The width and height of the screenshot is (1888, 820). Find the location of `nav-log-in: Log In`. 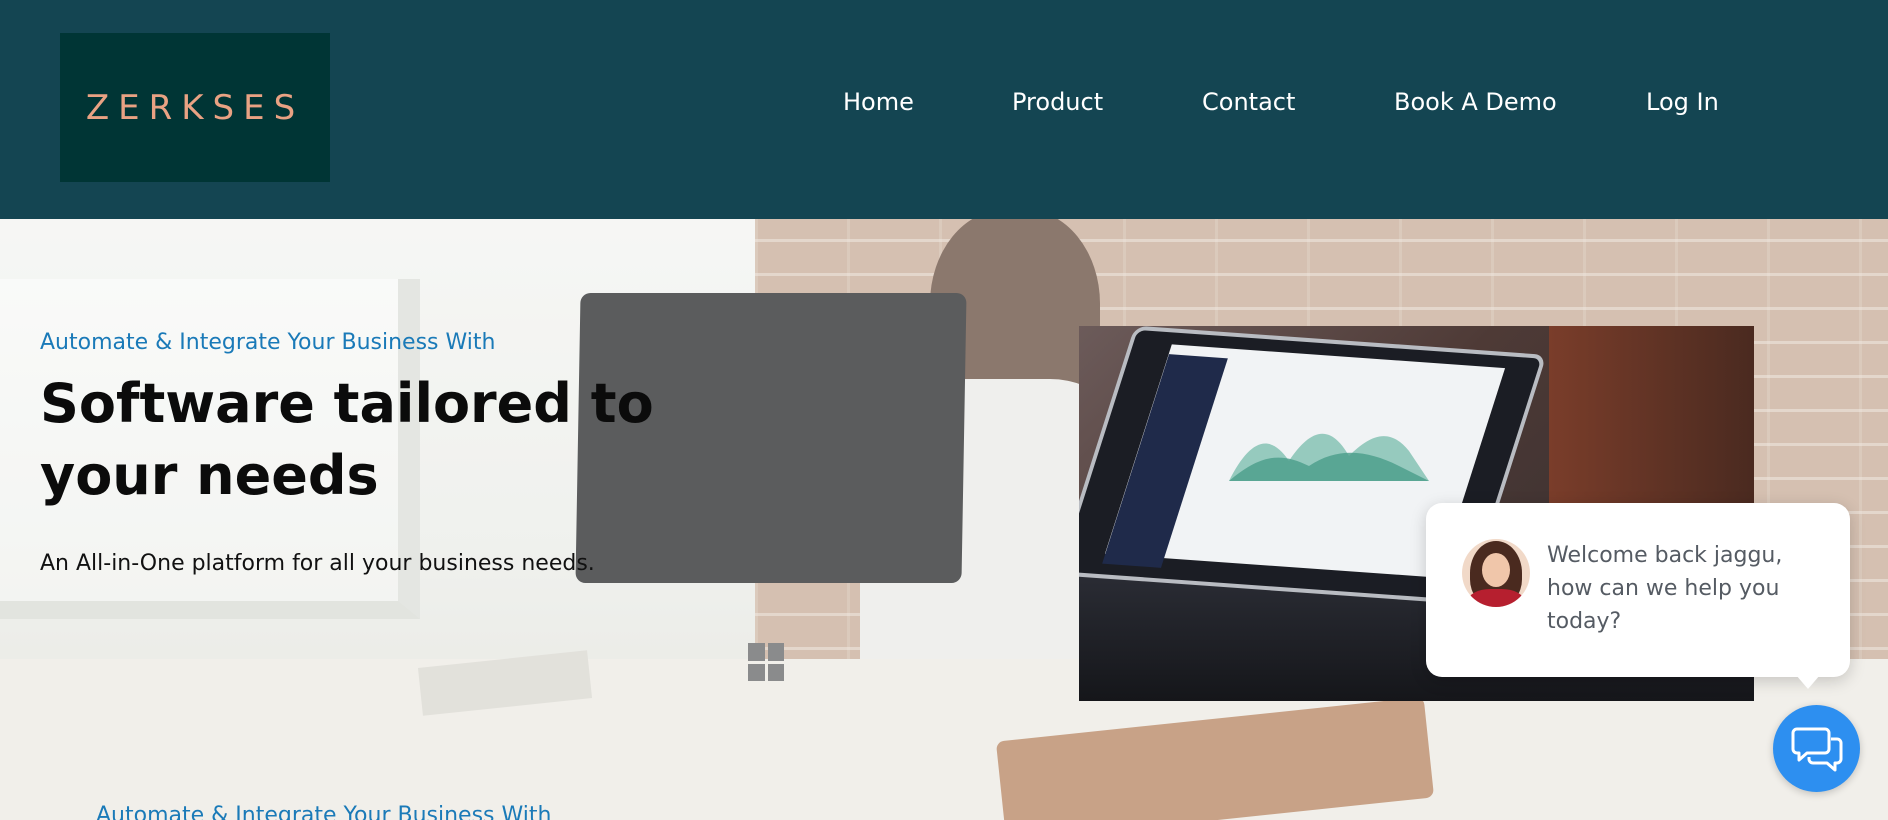

nav-log-in: Log In is located at coordinates (1682, 102).